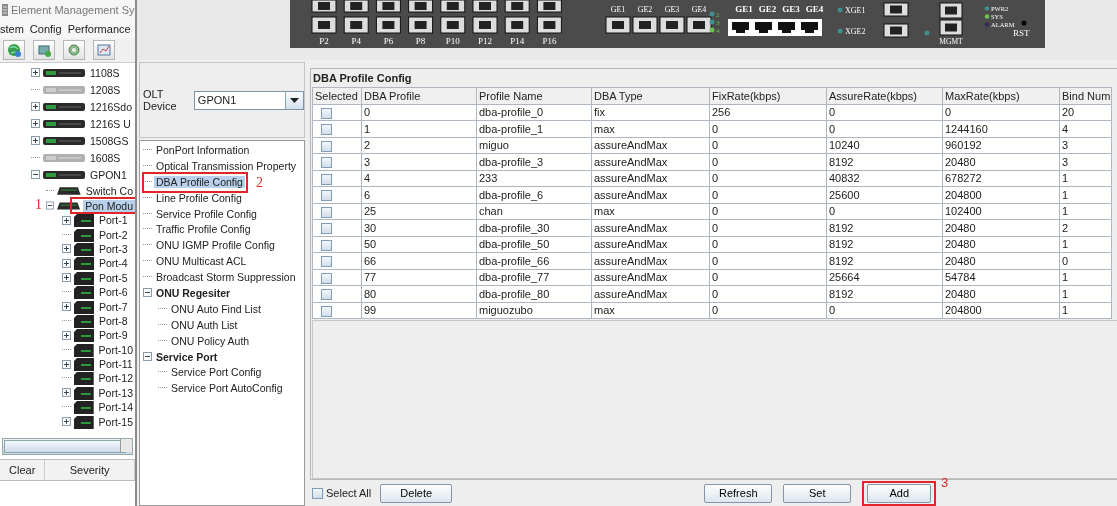  Describe the element at coordinates (109, 190) in the screenshot. I see `tree-item: Switch Co` at that location.